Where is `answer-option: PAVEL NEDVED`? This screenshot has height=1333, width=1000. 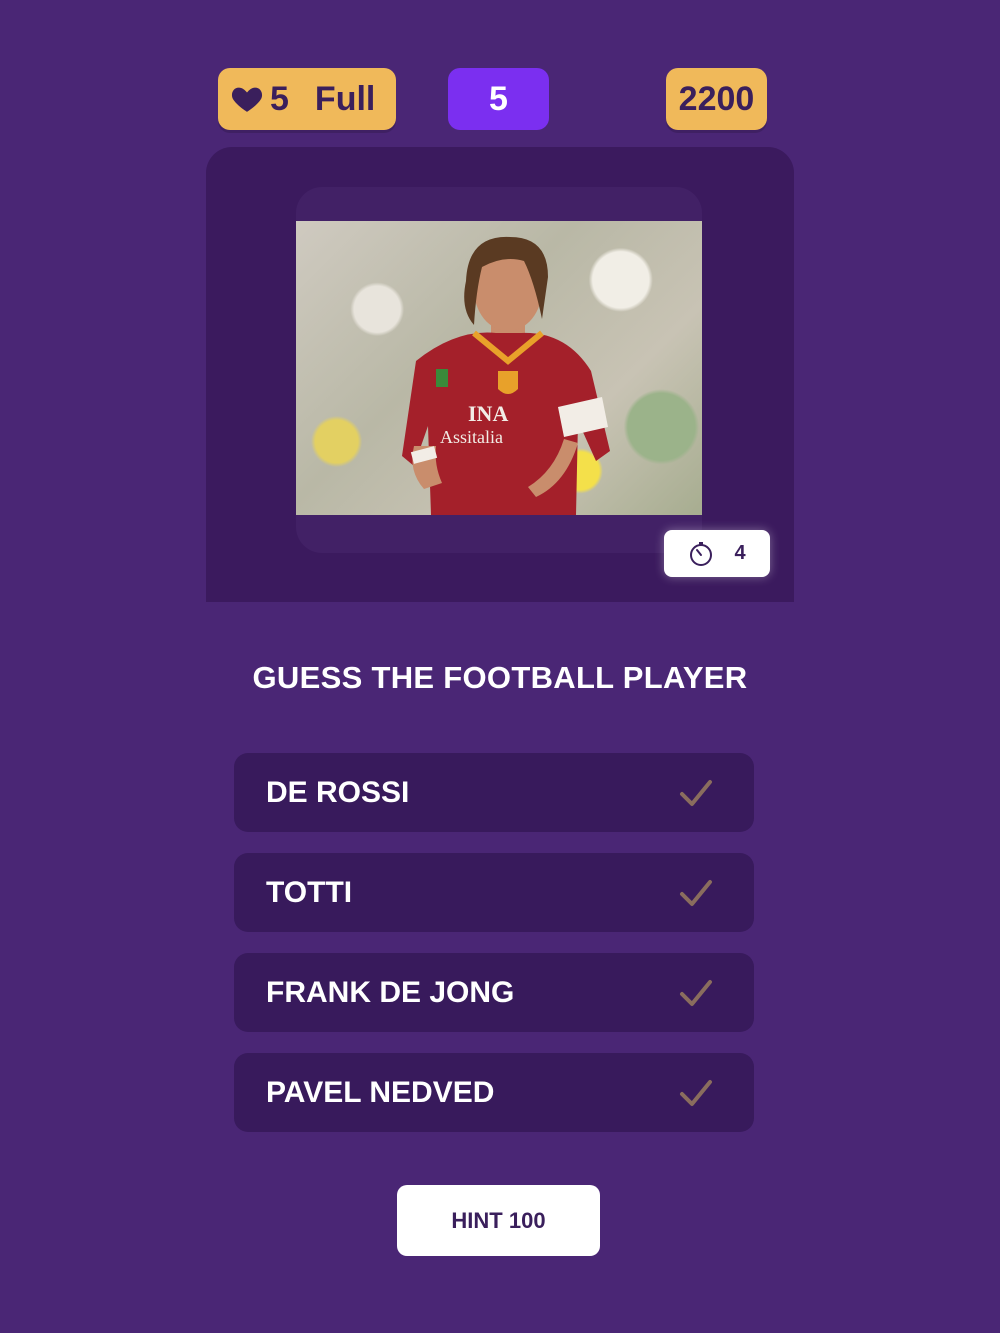 answer-option: PAVEL NEDVED is located at coordinates (494, 1092).